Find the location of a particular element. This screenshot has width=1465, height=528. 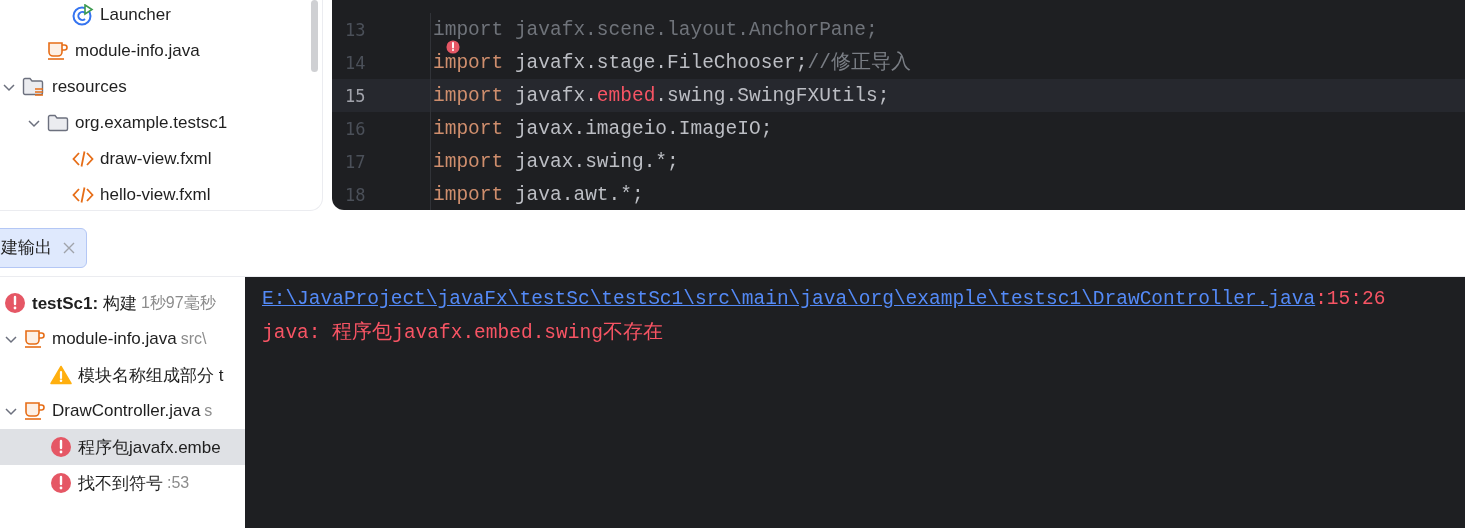

file-link: E:\JavaProject\javaFx\testSc\testSc1\src\main\java\org\example\testsc1\DrawController.java is located at coordinates (789, 299).